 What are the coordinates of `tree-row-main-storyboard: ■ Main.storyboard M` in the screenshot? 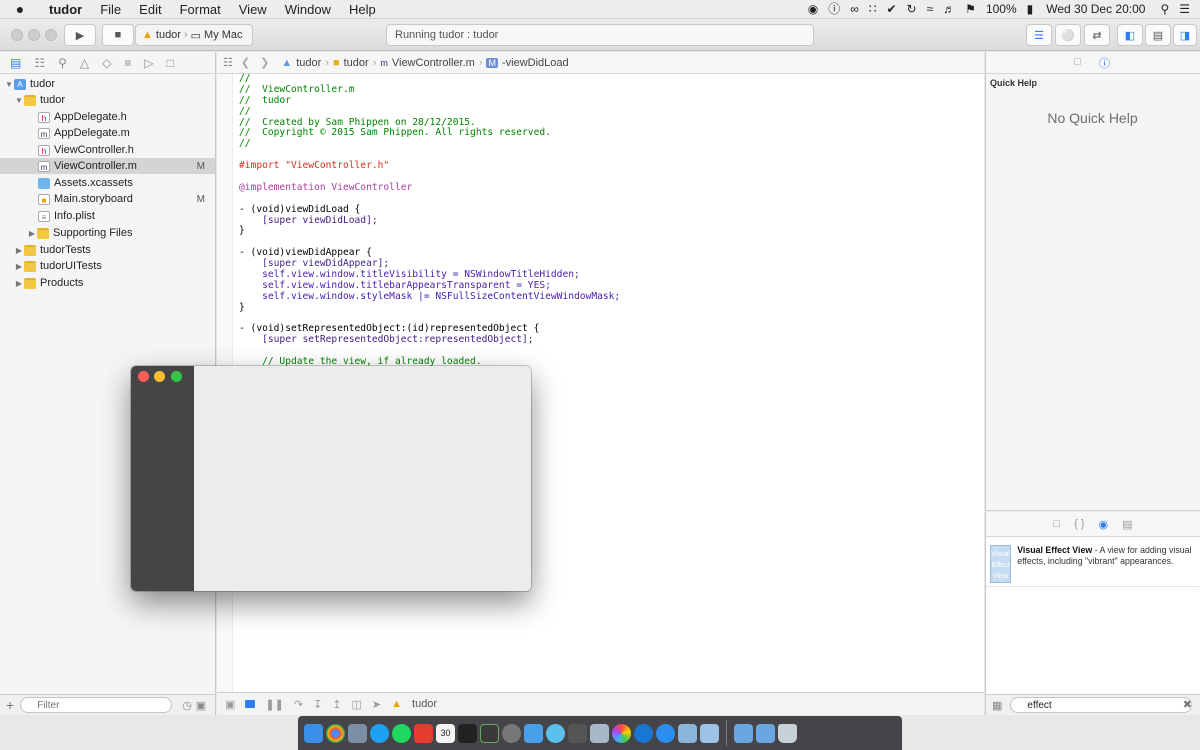 It's located at (107, 199).